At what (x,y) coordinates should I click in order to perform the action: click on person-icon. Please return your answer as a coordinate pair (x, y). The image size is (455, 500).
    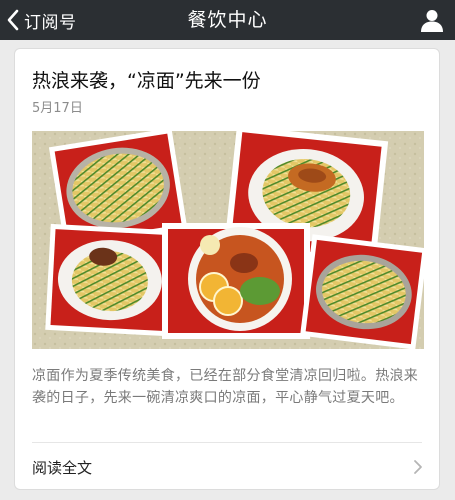
    Looking at the image, I should click on (432, 21).